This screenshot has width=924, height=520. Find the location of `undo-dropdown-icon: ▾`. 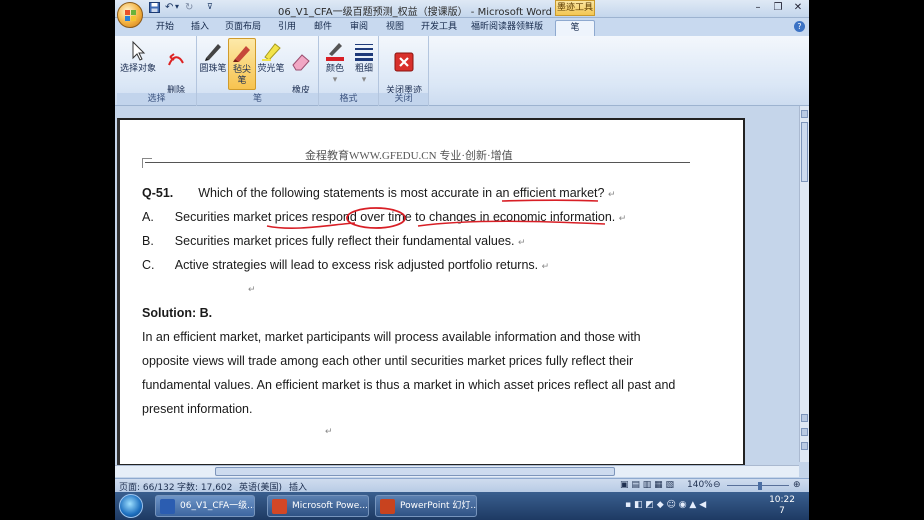

undo-dropdown-icon: ▾ is located at coordinates (177, 8).